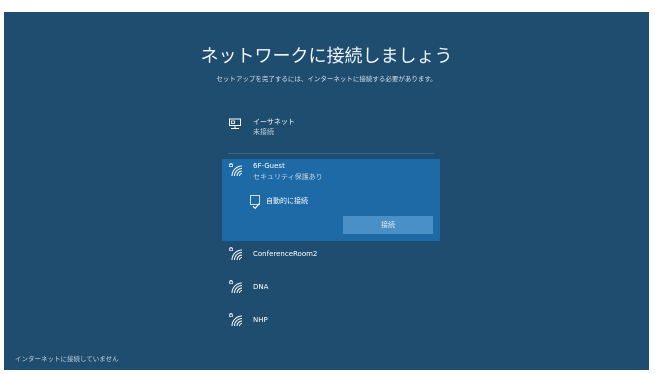 This screenshot has width=655, height=374. What do you see at coordinates (269, 166) in the screenshot?
I see `network-name: 6F-Guest` at bounding box center [269, 166].